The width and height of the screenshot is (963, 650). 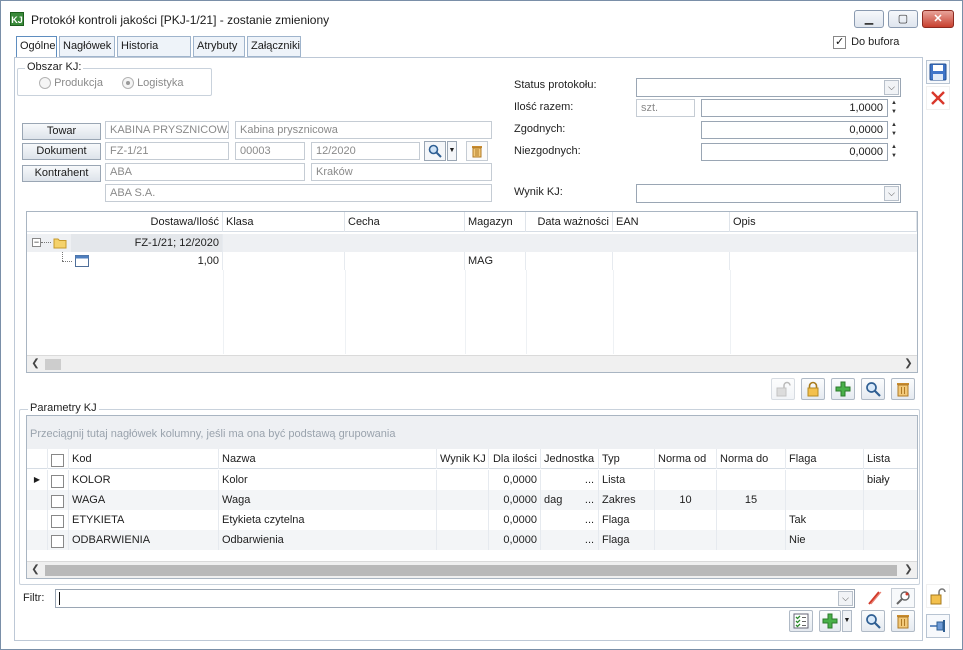 What do you see at coordinates (153, 83) in the screenshot?
I see `radio-logistyka: Logistyka` at bounding box center [153, 83].